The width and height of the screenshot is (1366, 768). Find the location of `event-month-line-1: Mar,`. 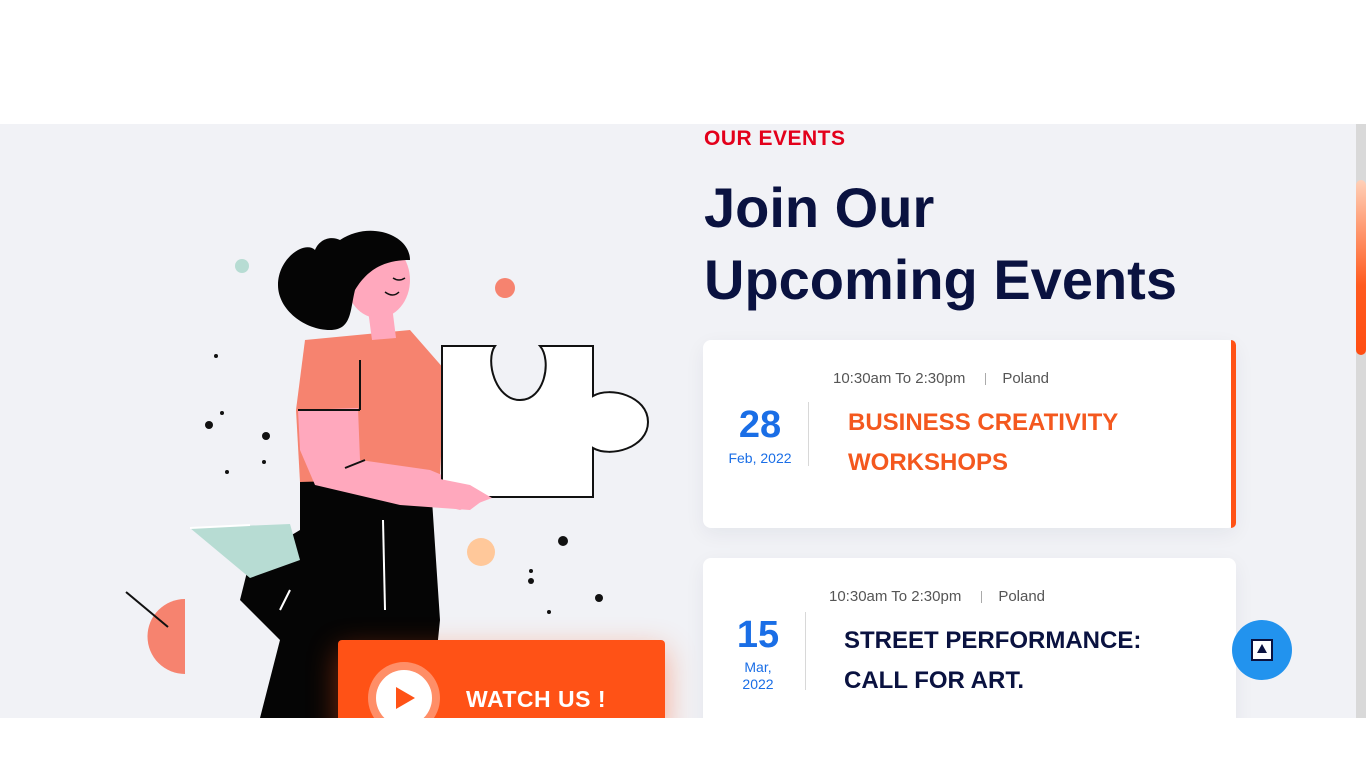

event-month-line-1: Mar, is located at coordinates (758, 667).